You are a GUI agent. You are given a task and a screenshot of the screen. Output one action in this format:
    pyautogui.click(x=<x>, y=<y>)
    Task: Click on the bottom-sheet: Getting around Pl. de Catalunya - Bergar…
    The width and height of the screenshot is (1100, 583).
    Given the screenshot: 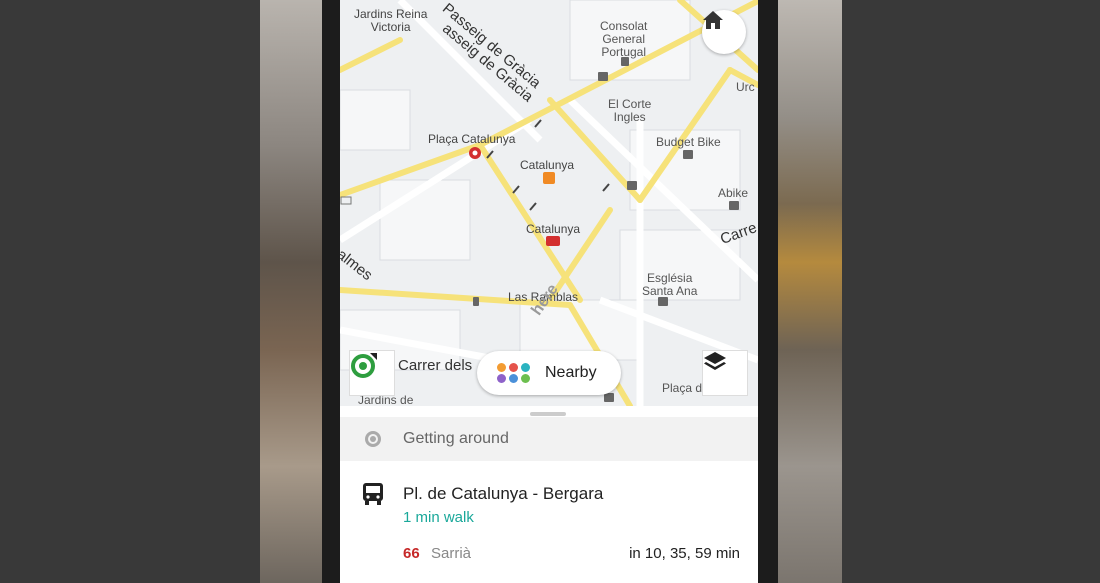 What is the action you would take?
    pyautogui.click(x=549, y=494)
    